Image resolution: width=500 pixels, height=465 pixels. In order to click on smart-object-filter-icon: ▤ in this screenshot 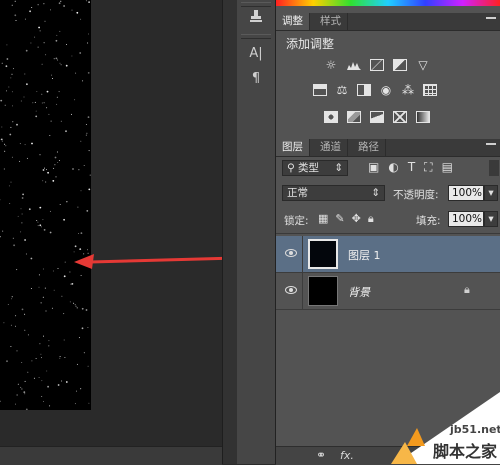, I will do `click(447, 167)`.